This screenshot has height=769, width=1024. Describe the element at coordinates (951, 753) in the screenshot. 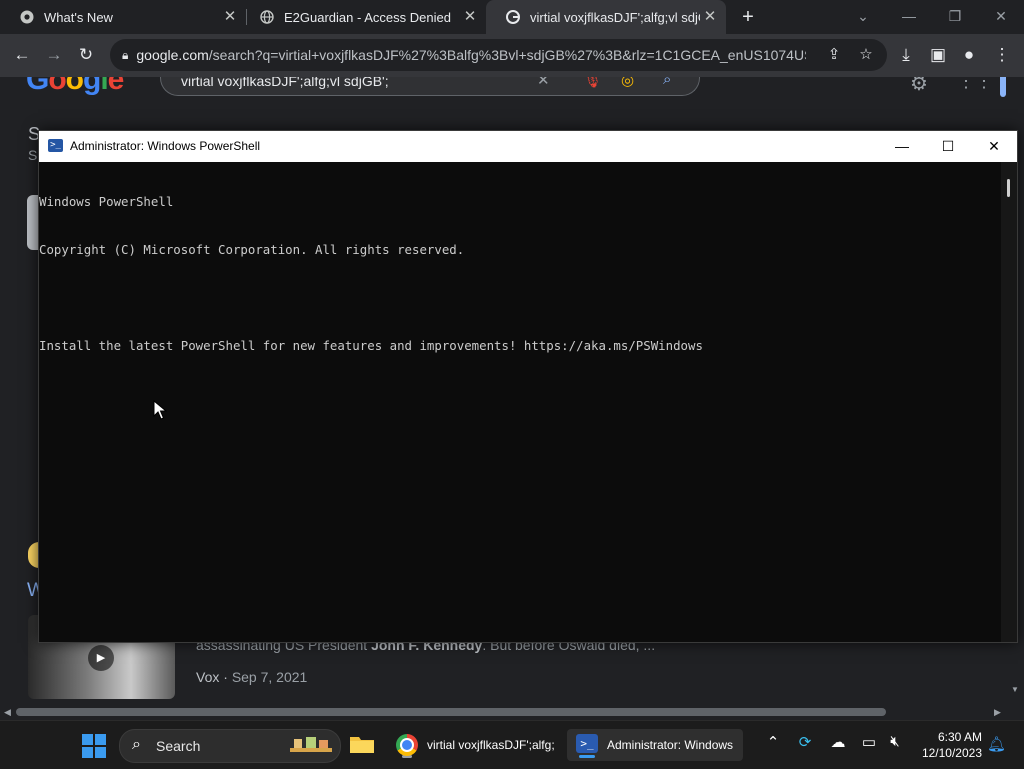

I see `clock-date: 12/10/2023` at that location.